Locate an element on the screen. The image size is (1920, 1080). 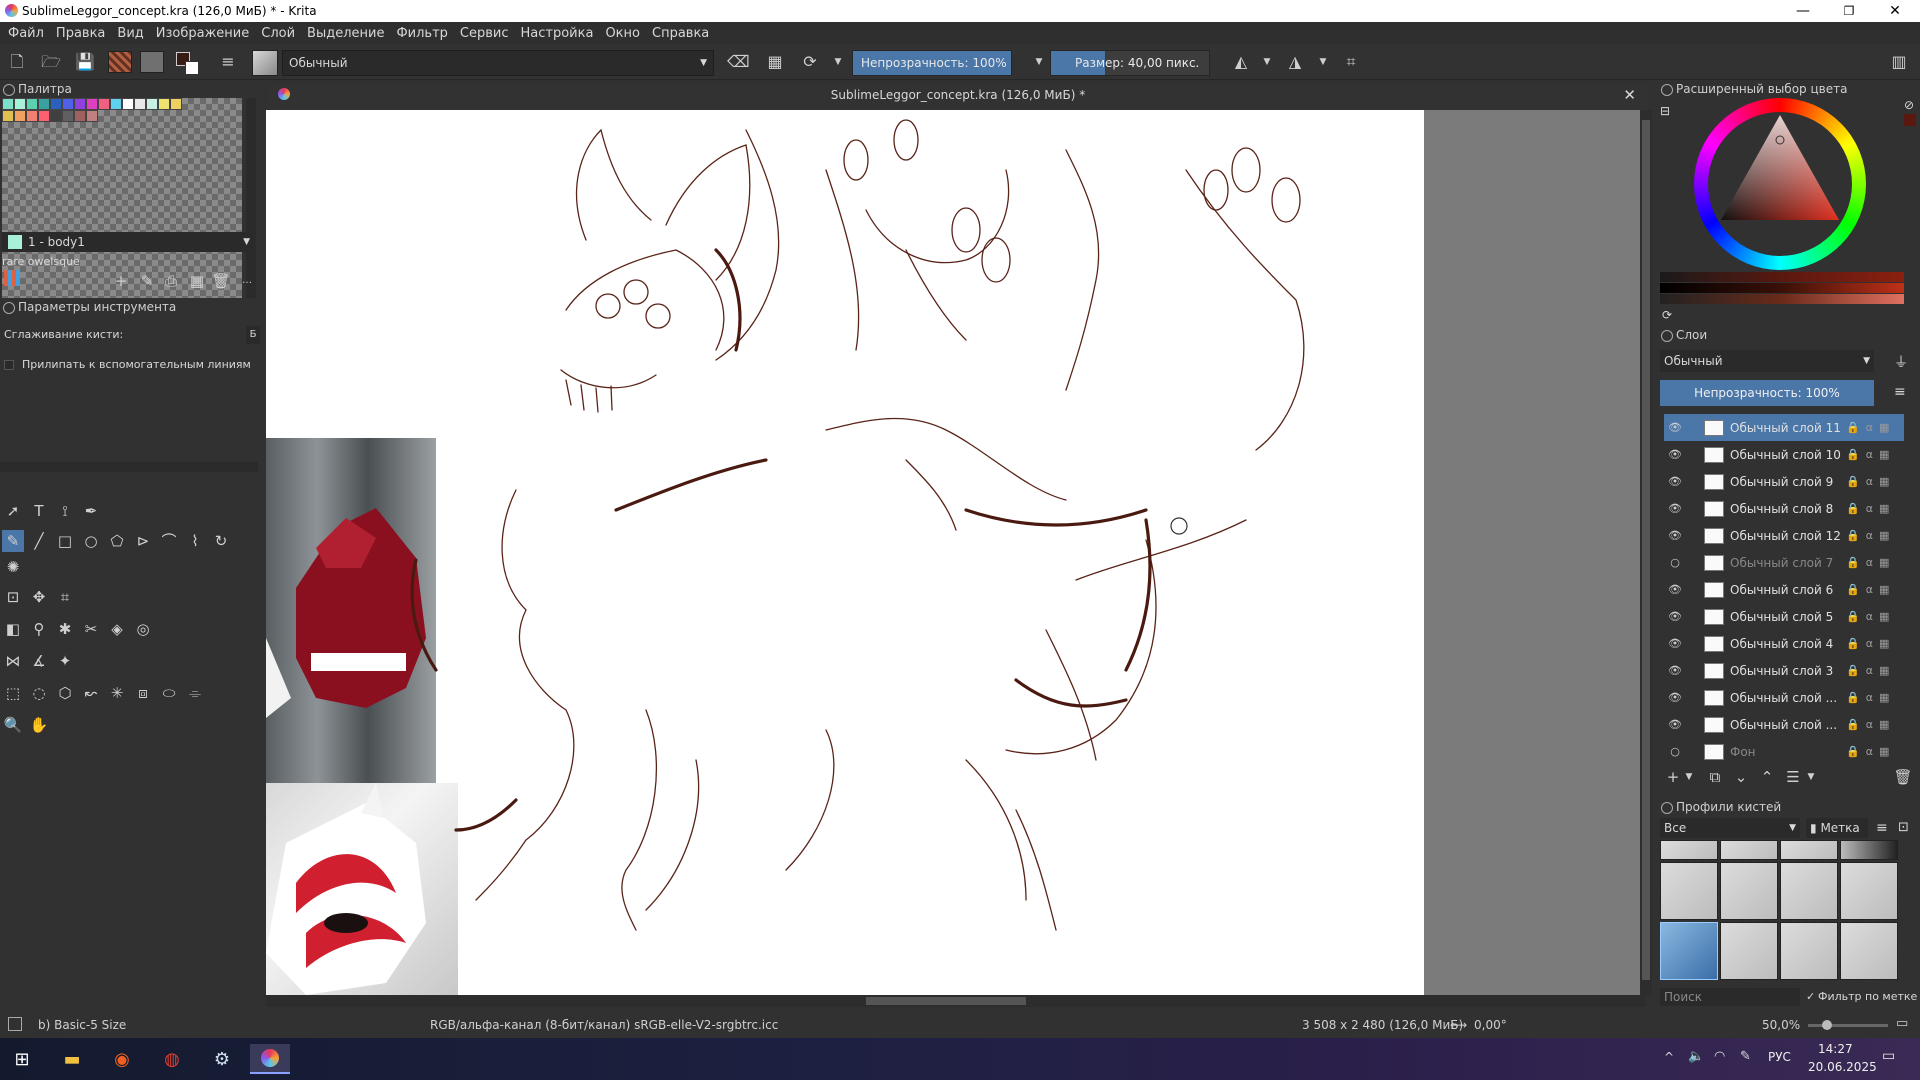
save-icon: 💾 is located at coordinates (85, 62).